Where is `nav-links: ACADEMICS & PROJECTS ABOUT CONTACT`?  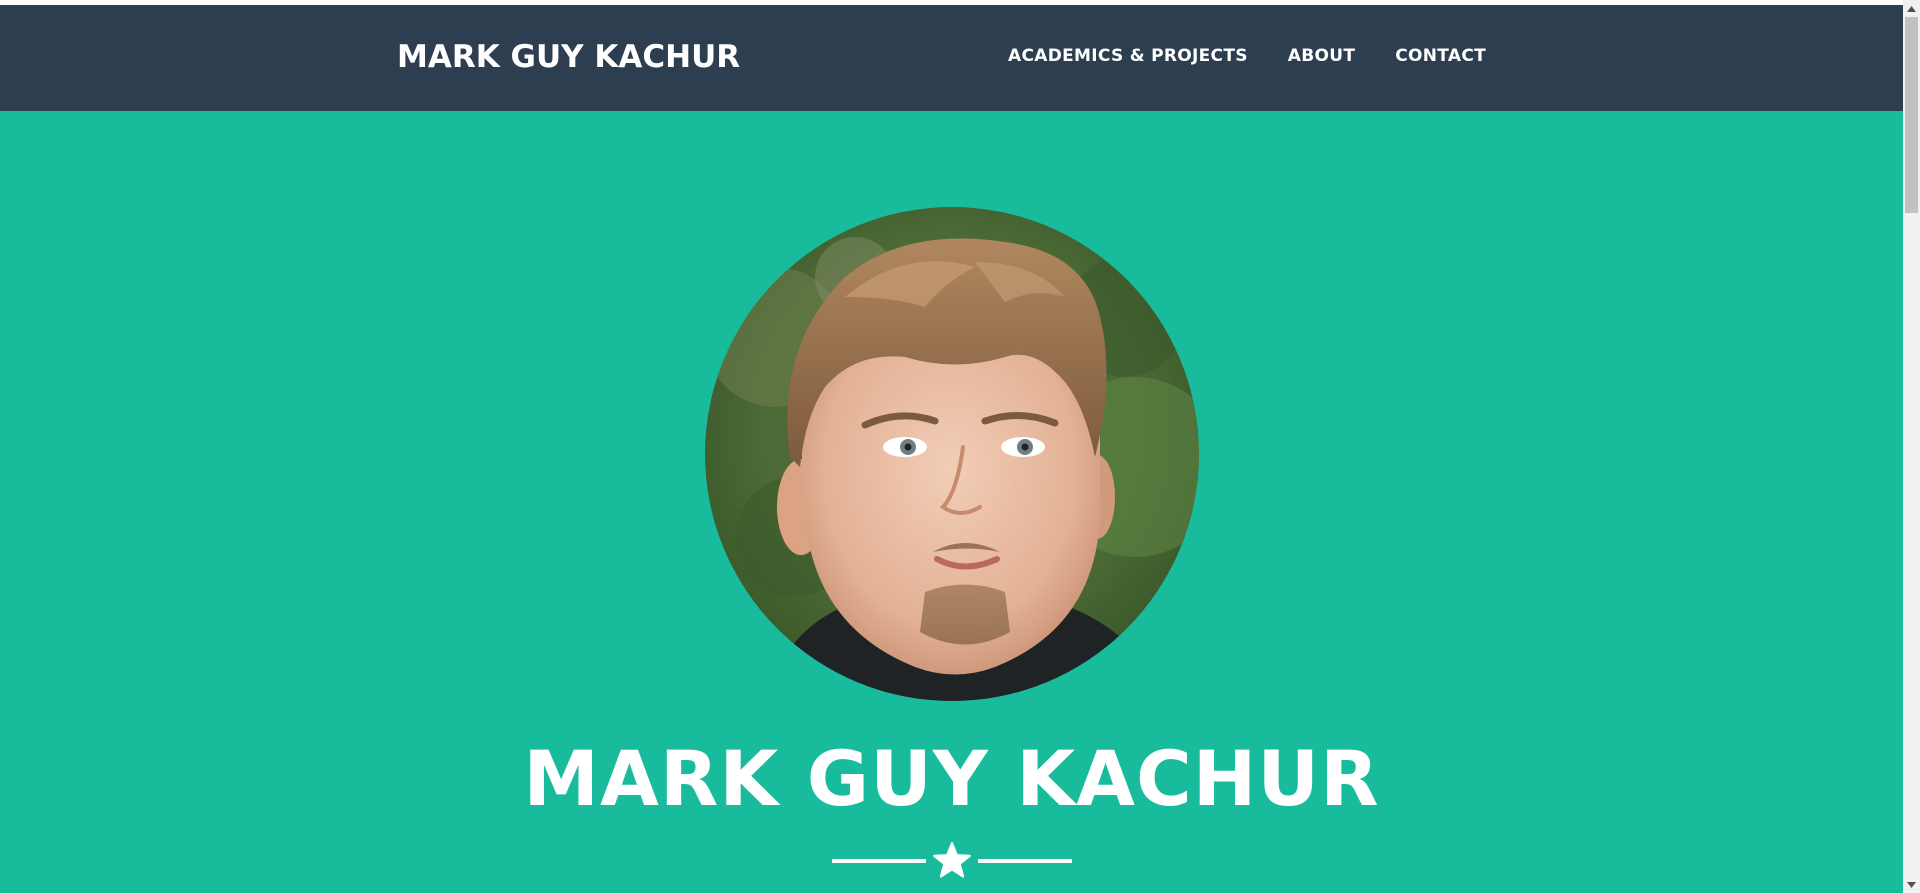 nav-links: ACADEMICS & PROJECTS ABOUT CONTACT is located at coordinates (1227, 56).